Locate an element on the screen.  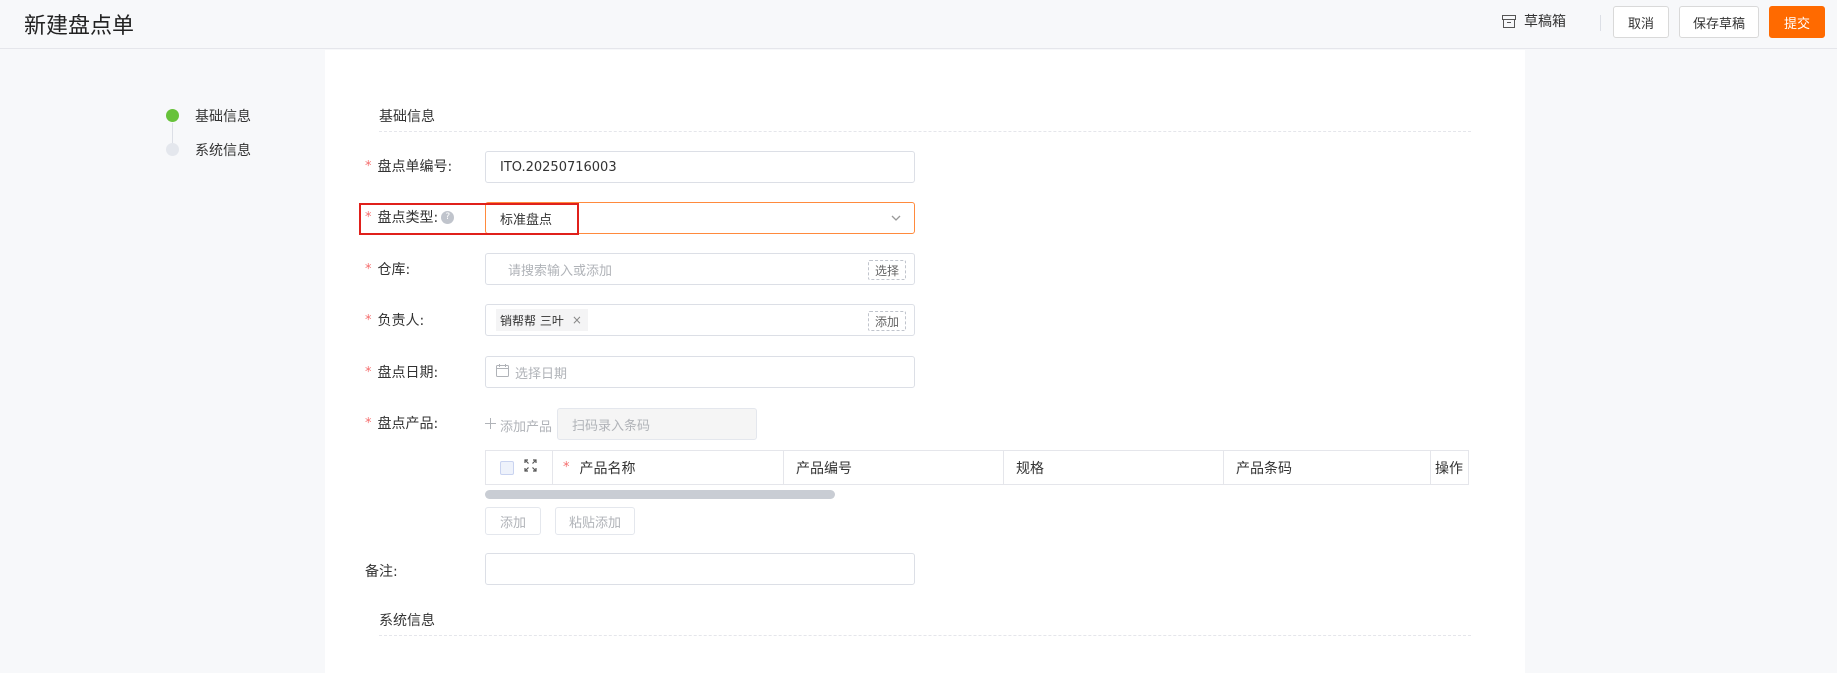
step-label: 基础信息 is located at coordinates (223, 117).